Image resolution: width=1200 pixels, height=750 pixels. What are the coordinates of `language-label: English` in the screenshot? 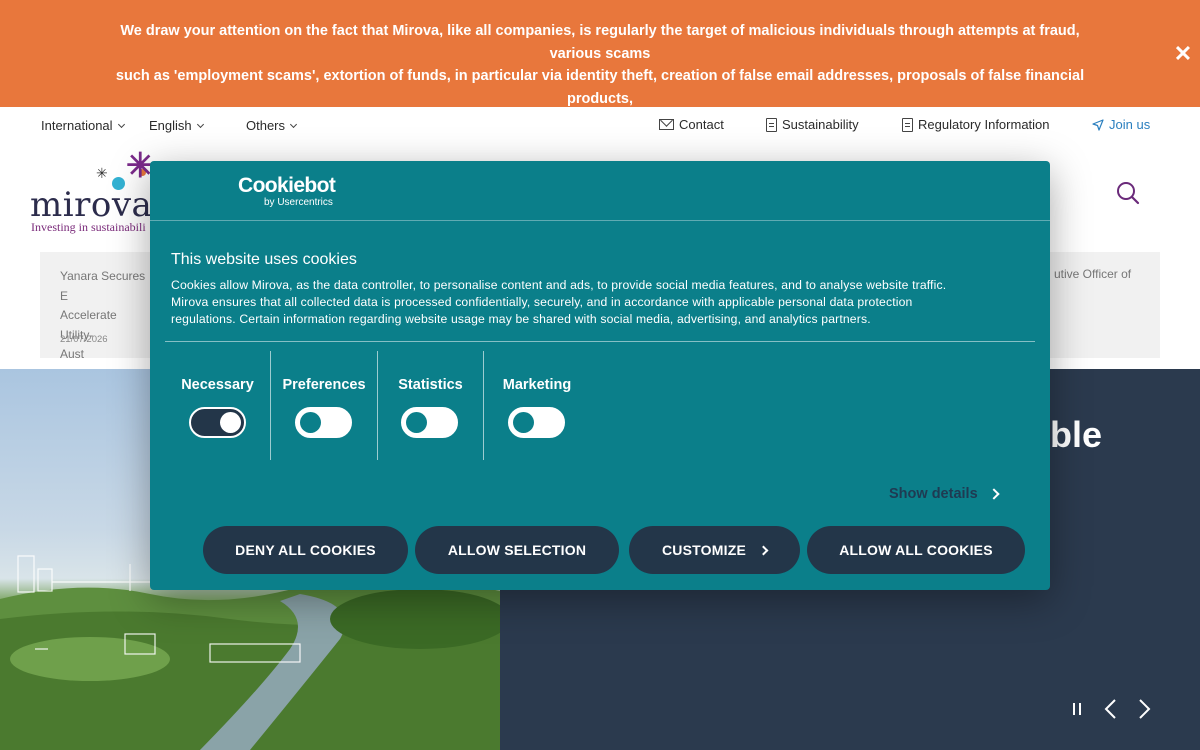 It's located at (170, 125).